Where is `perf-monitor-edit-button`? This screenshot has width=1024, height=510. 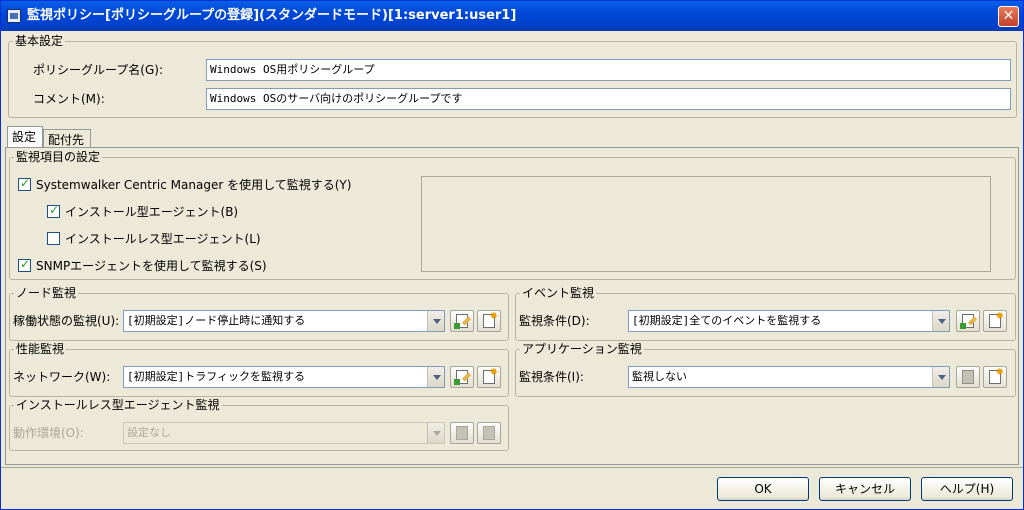 perf-monitor-edit-button is located at coordinates (462, 377).